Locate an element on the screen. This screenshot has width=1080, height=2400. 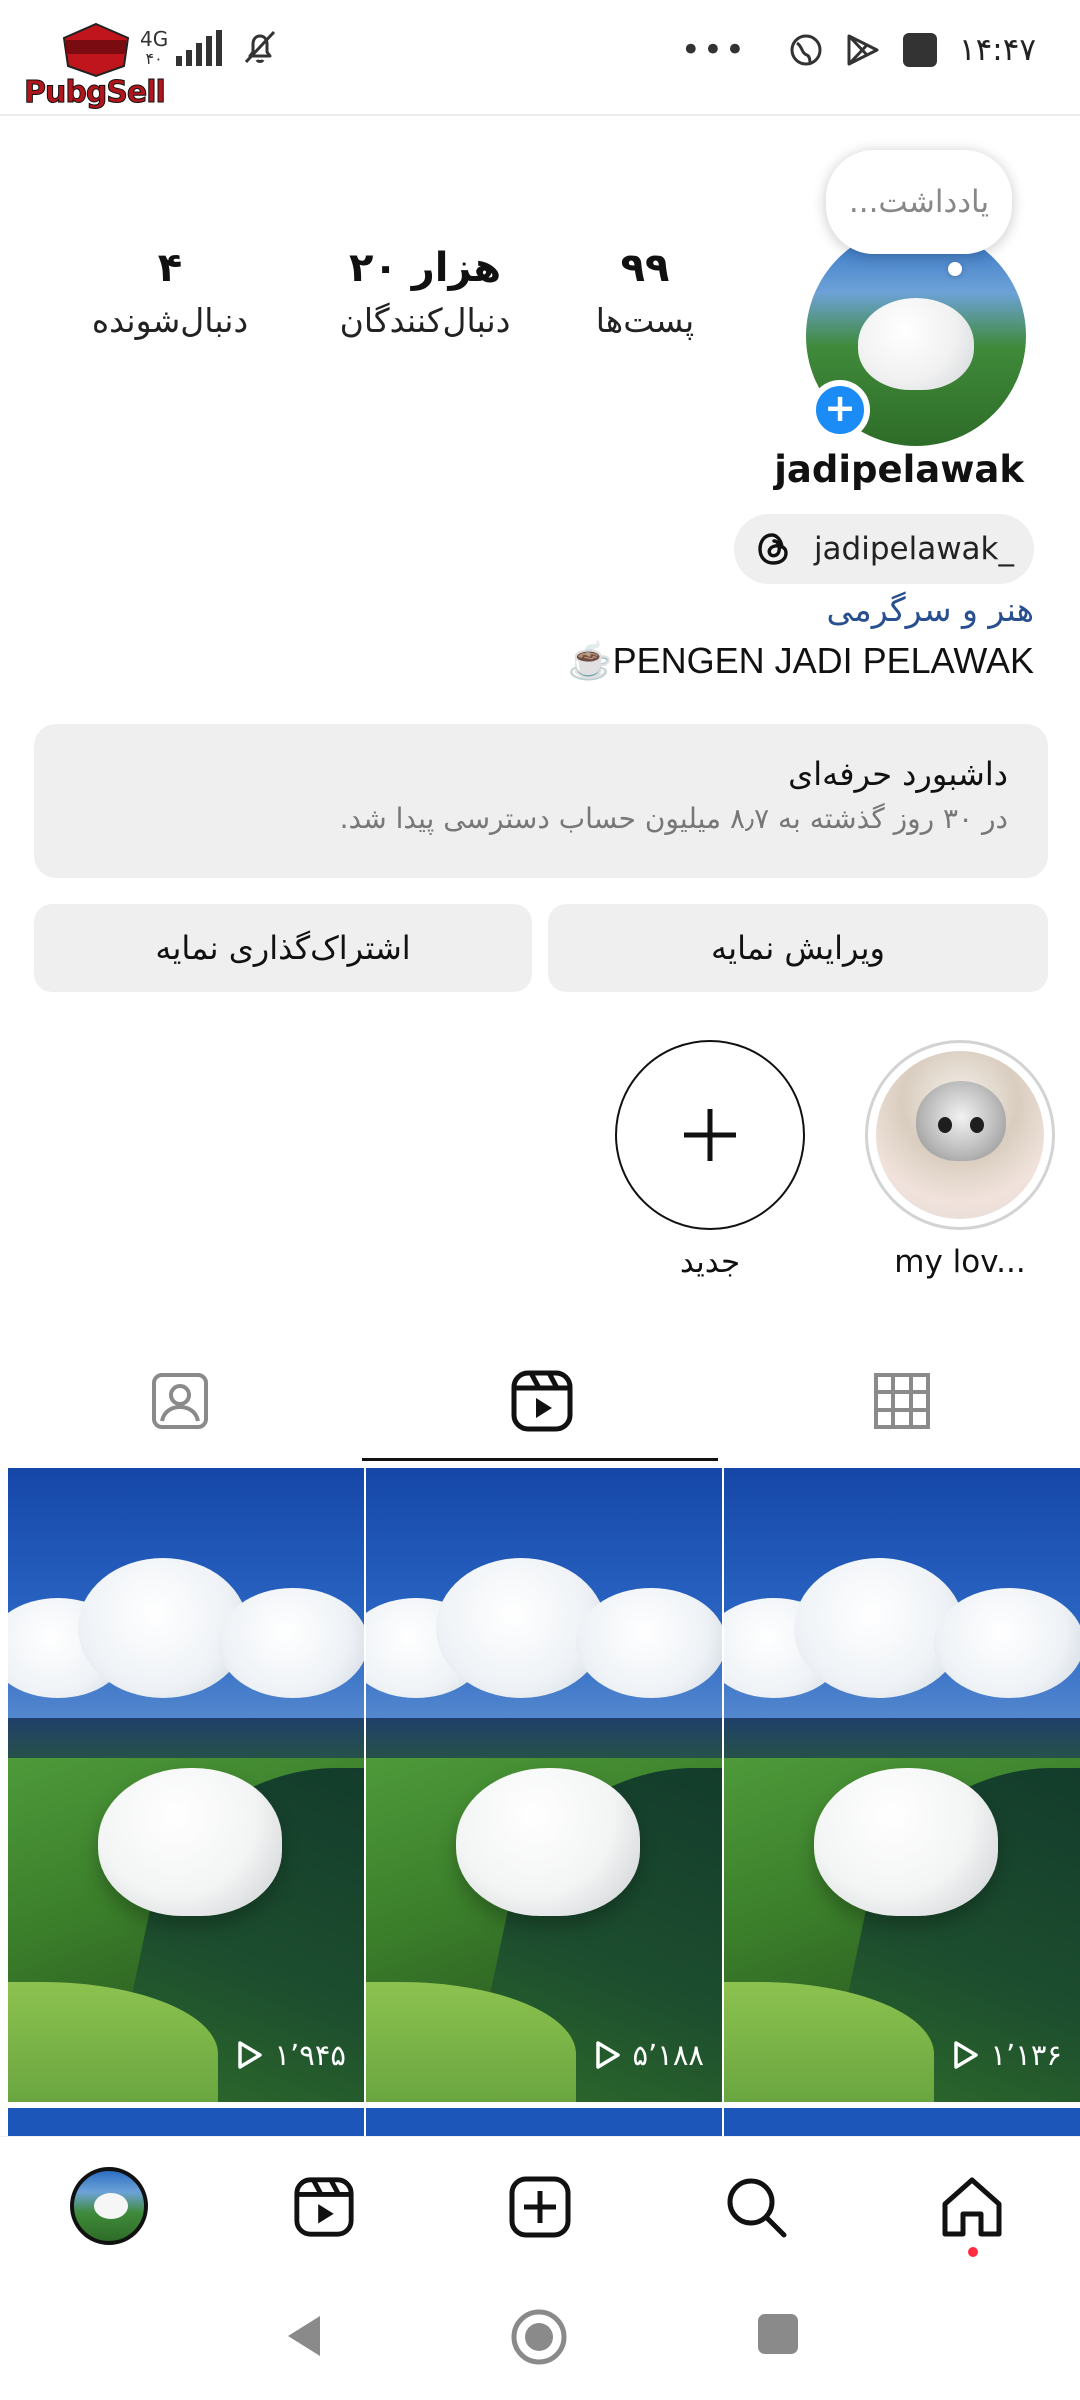
view-count-text: ۱٬۹۴۵ is located at coordinates (310, 2055).